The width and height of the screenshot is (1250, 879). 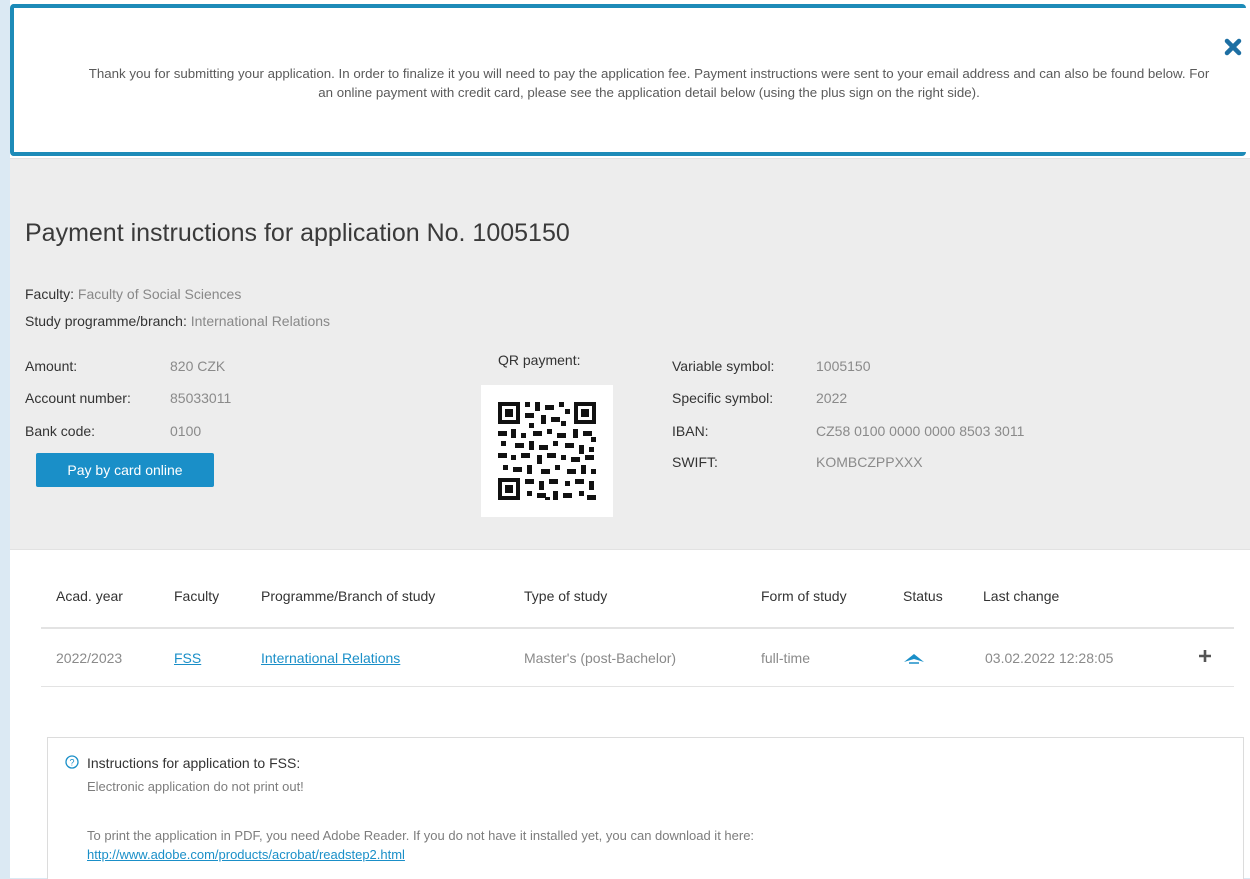 I want to click on iban-value: CZ58 0100 0000 0000 8503 3011, so click(x=920, y=431).